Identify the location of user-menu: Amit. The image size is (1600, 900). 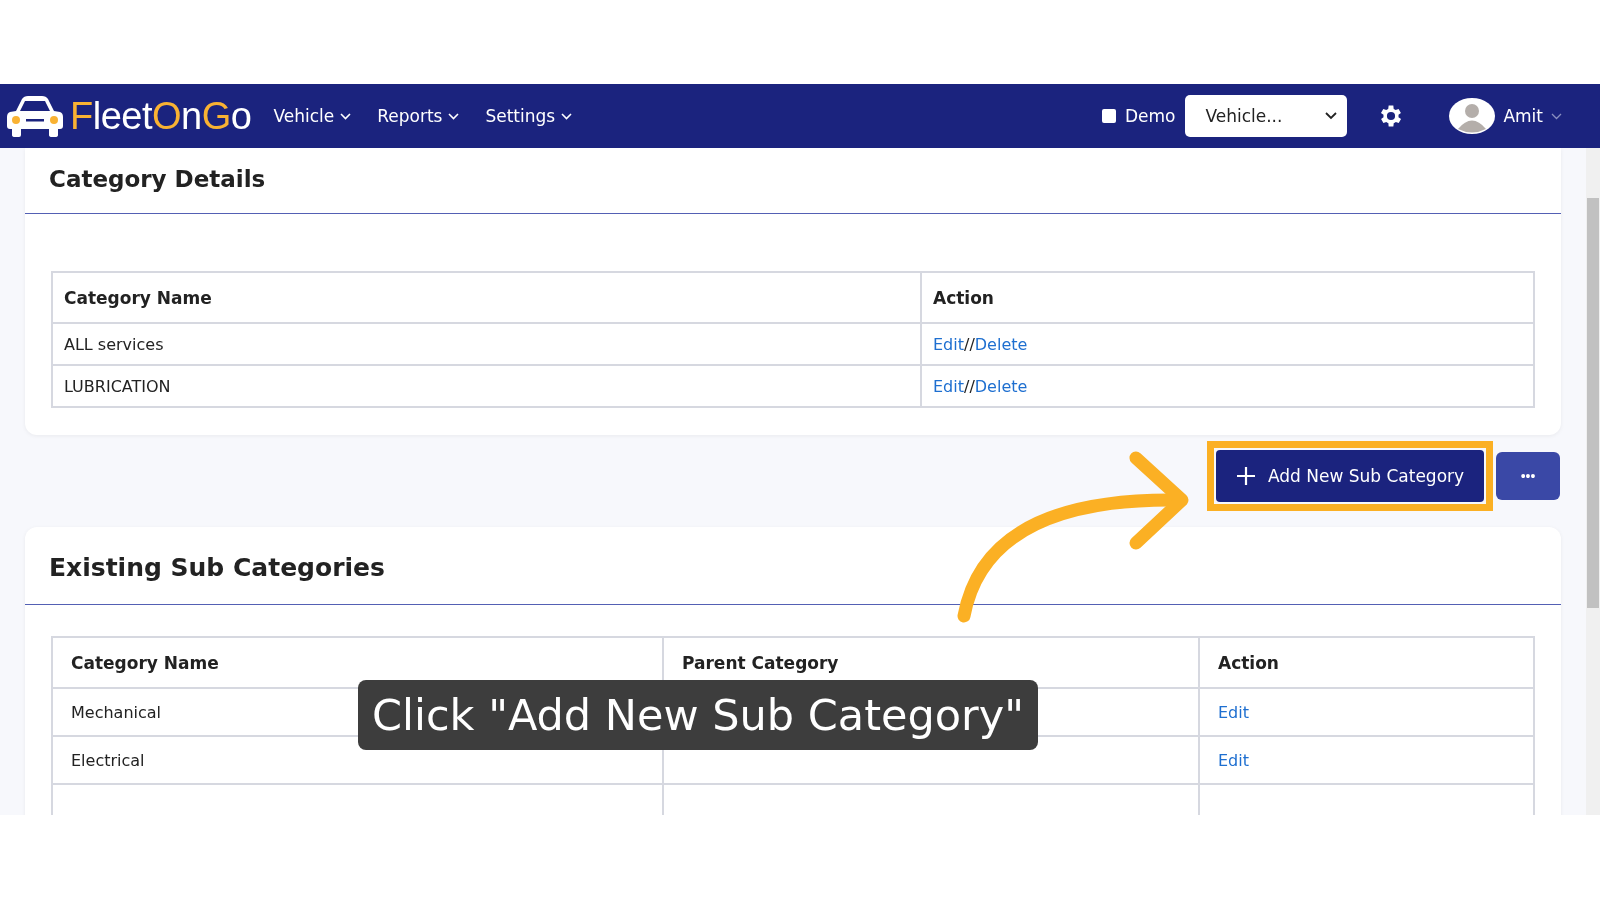
(1505, 116).